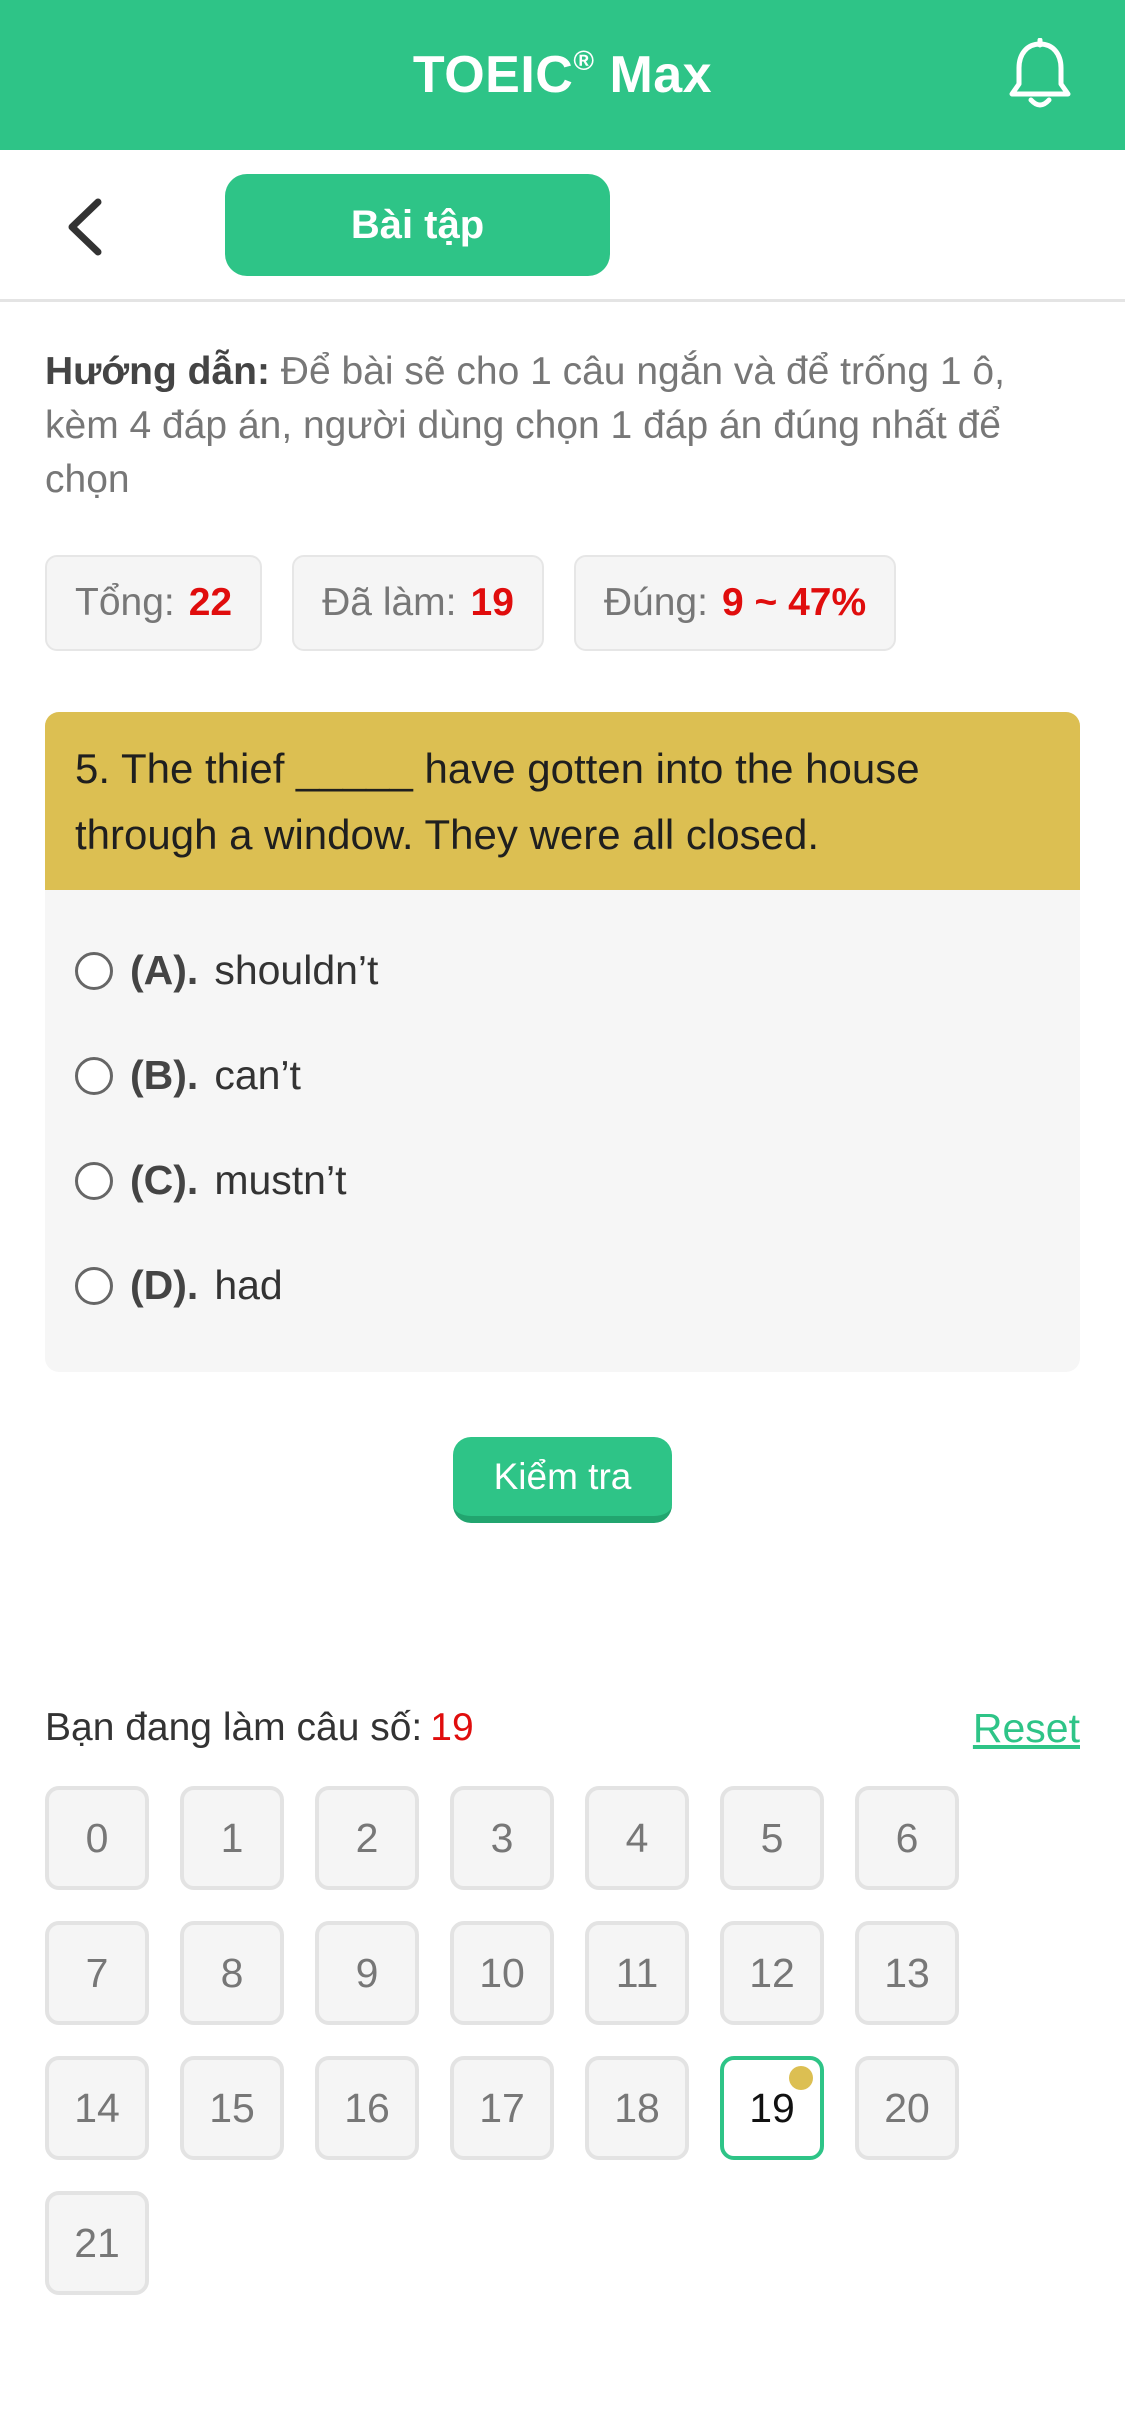 This screenshot has width=1125, height=2436. I want to click on current-question-number: 19, so click(452, 1727).